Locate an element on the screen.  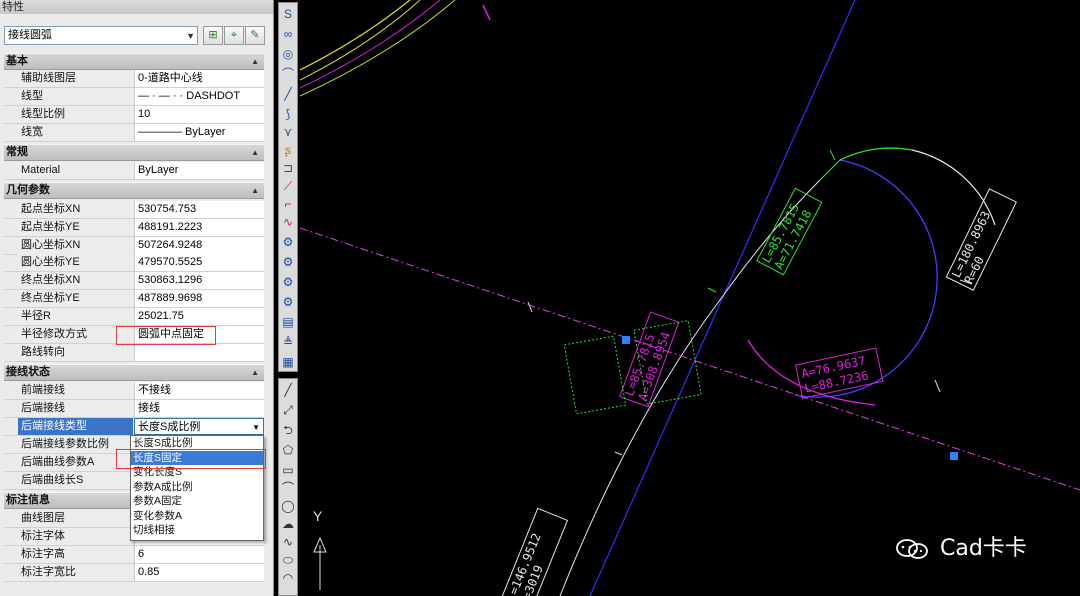
prop-value: 488191.2223 is located at coordinates (199, 227).